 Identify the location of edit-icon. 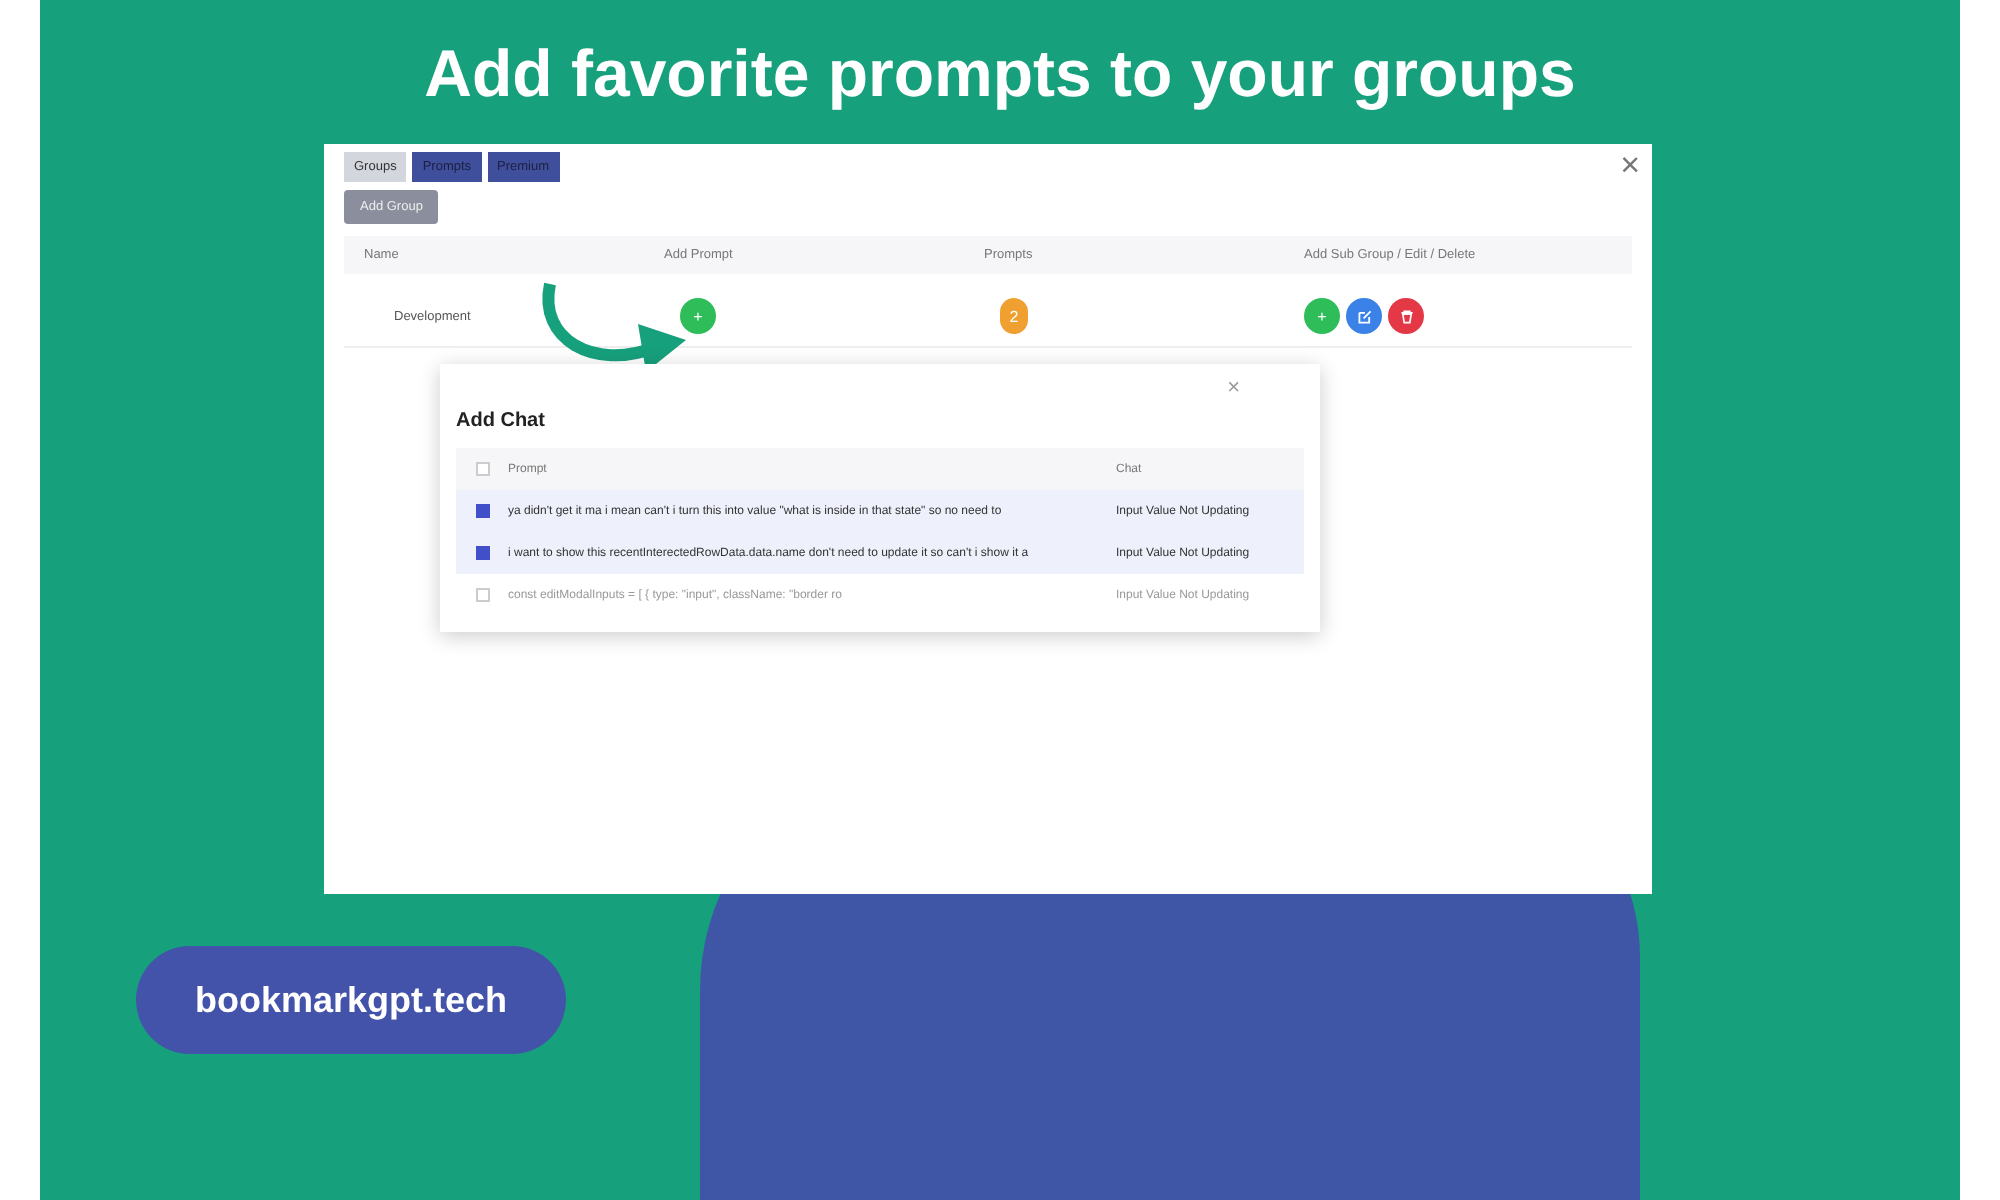
(1364, 316).